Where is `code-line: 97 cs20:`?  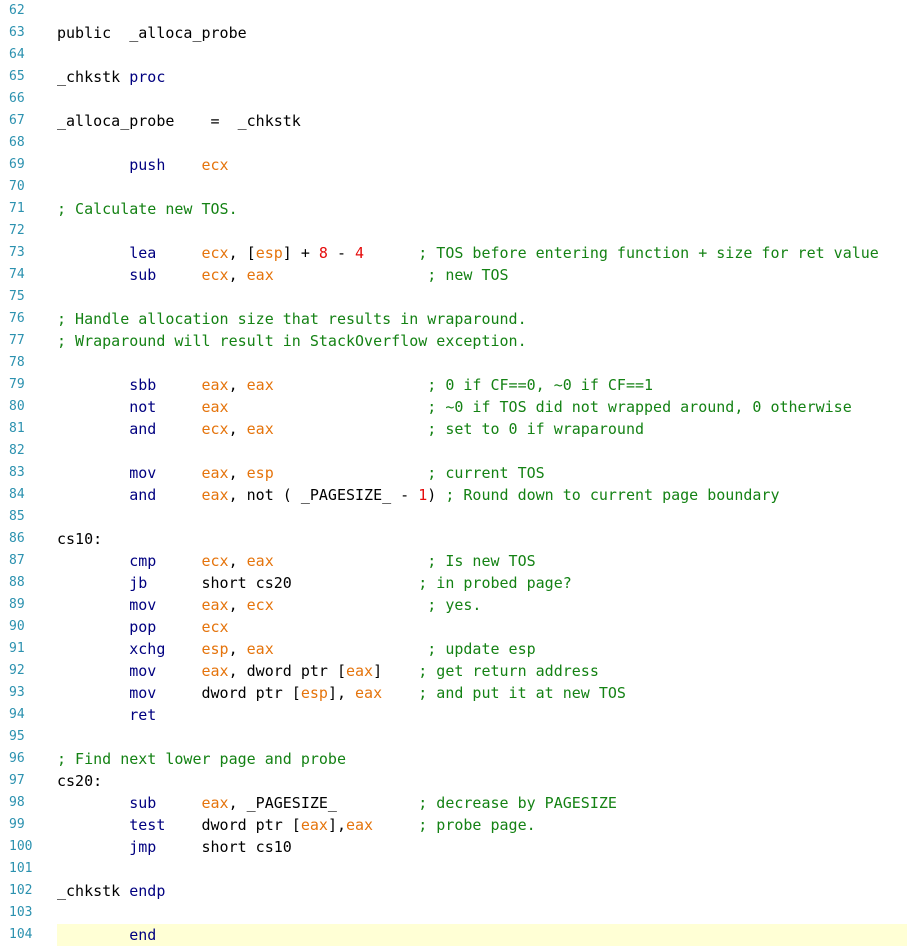
code-line: 97 cs20: is located at coordinates (453, 781).